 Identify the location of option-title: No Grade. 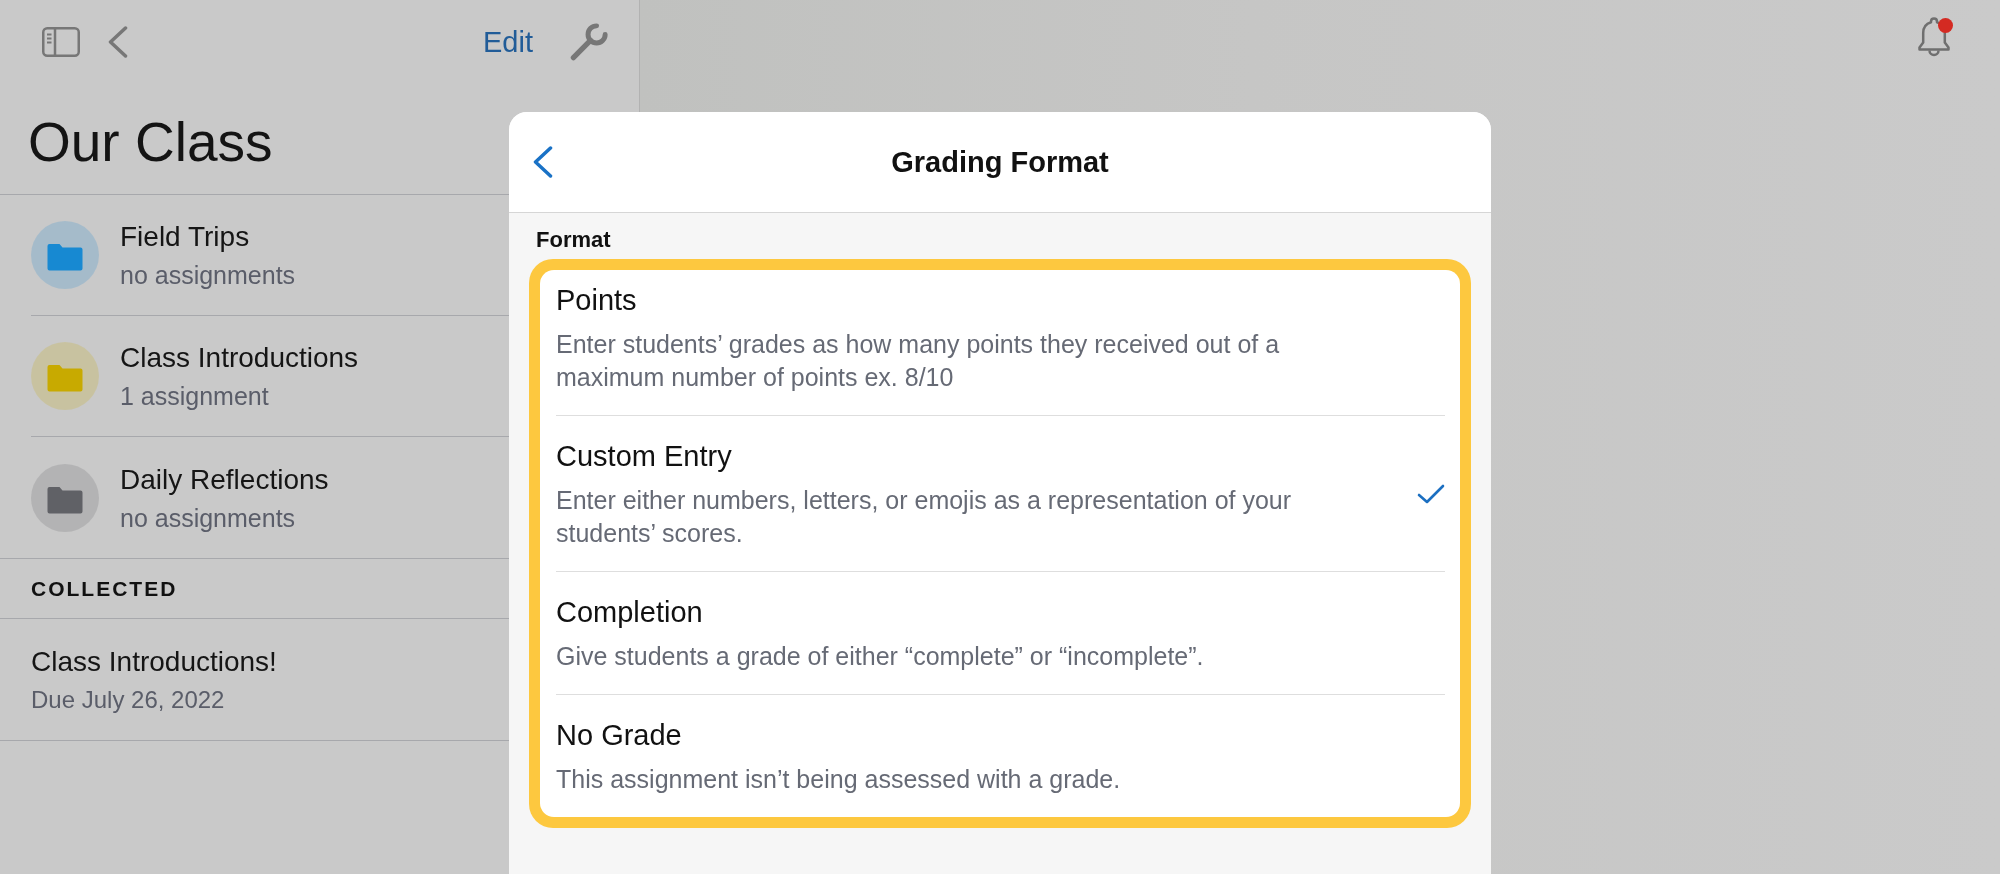
(619, 735).